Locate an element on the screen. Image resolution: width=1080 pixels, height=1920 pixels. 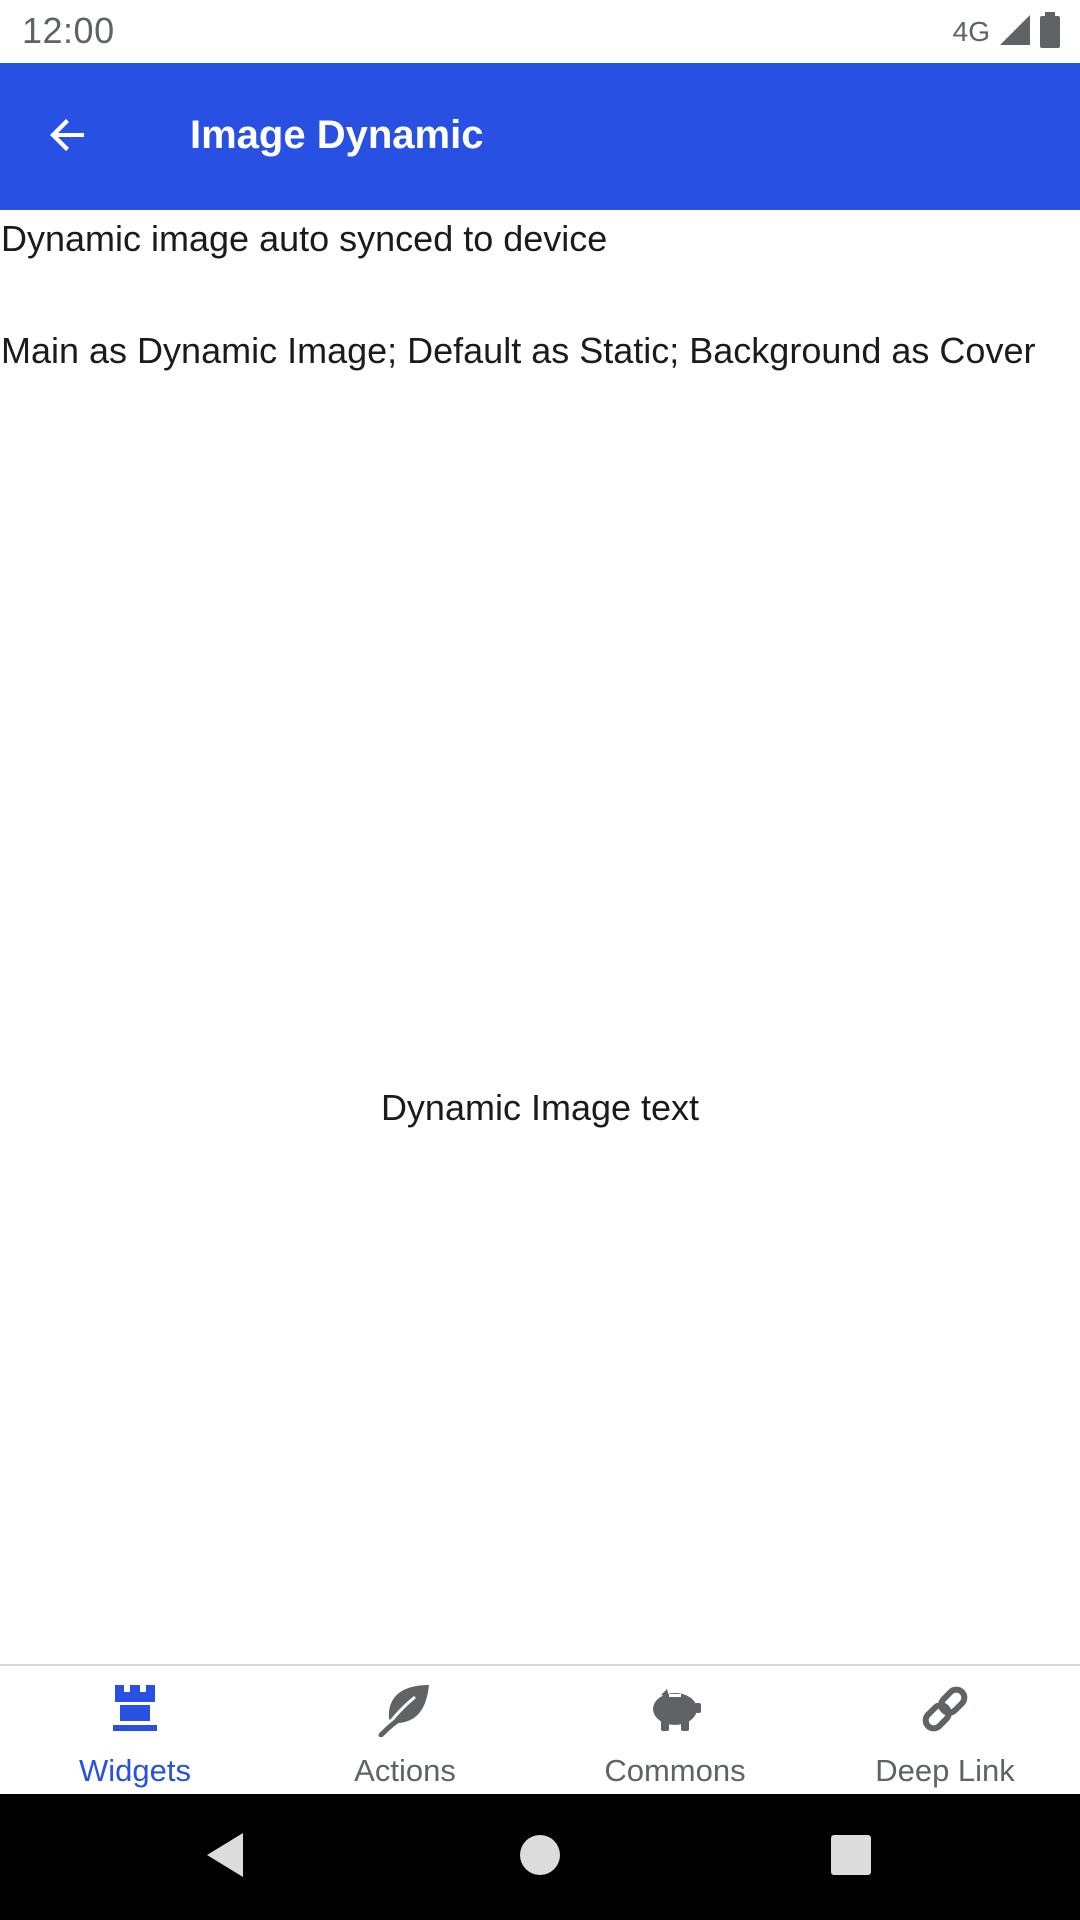
nav-item-deep-link: Deep Link is located at coordinates (945, 1731).